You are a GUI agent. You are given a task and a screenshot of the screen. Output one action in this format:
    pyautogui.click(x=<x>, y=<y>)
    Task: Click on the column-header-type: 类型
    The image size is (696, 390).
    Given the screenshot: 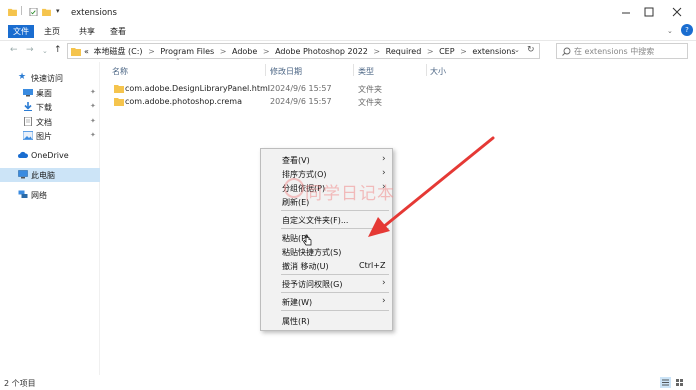 What is the action you would take?
    pyautogui.click(x=366, y=71)
    